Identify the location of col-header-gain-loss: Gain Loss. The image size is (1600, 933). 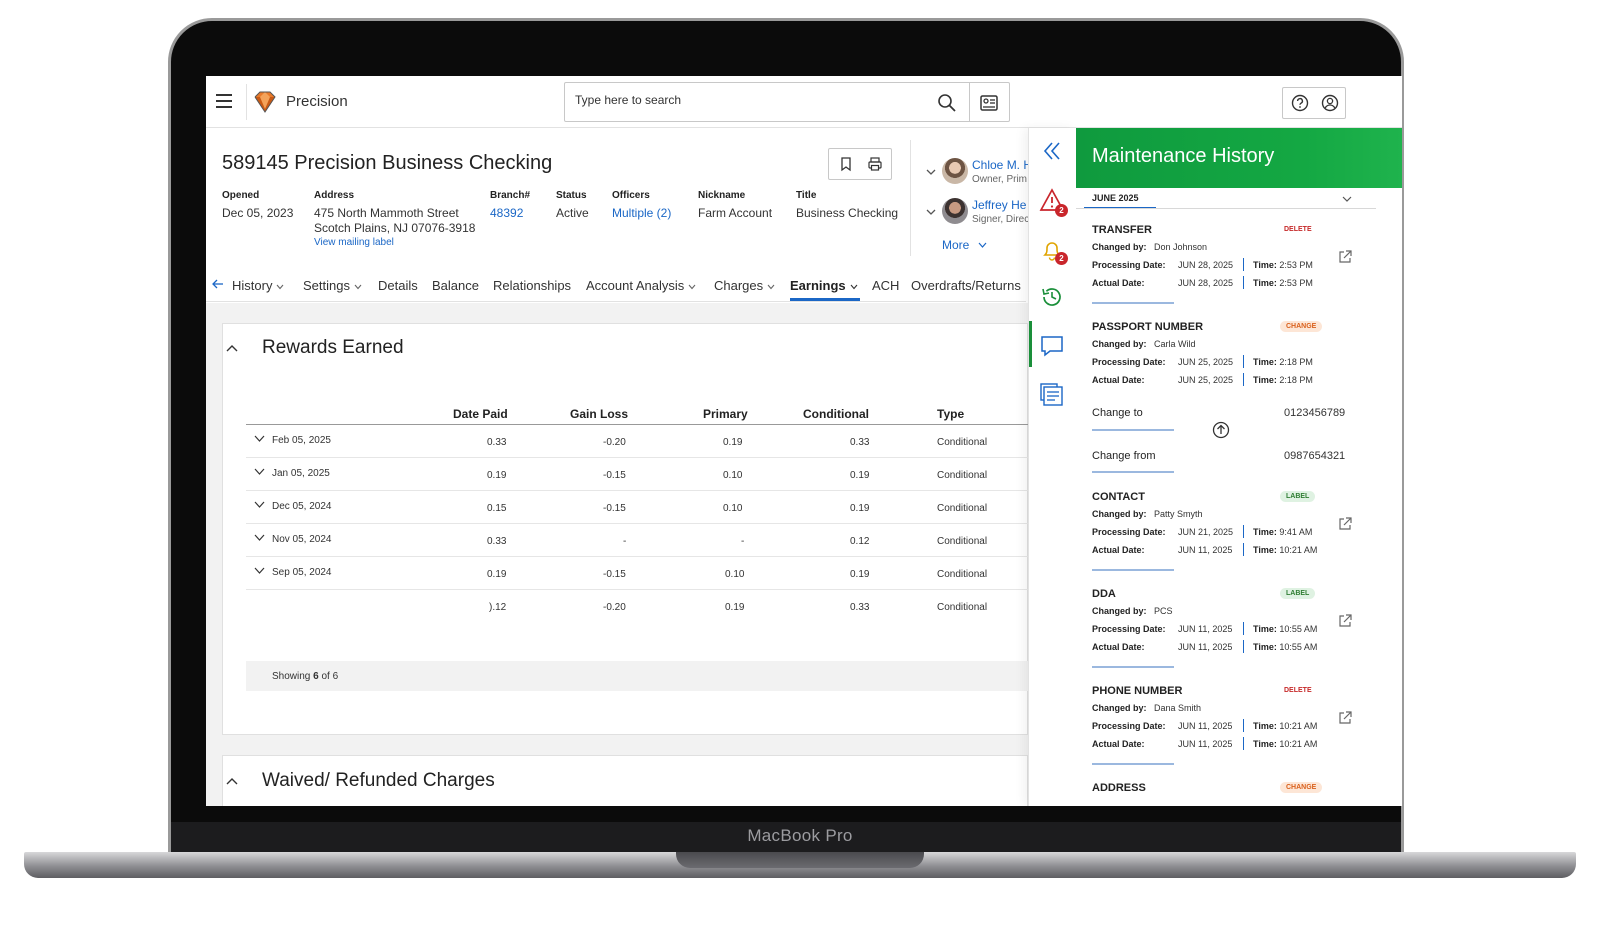
(599, 414).